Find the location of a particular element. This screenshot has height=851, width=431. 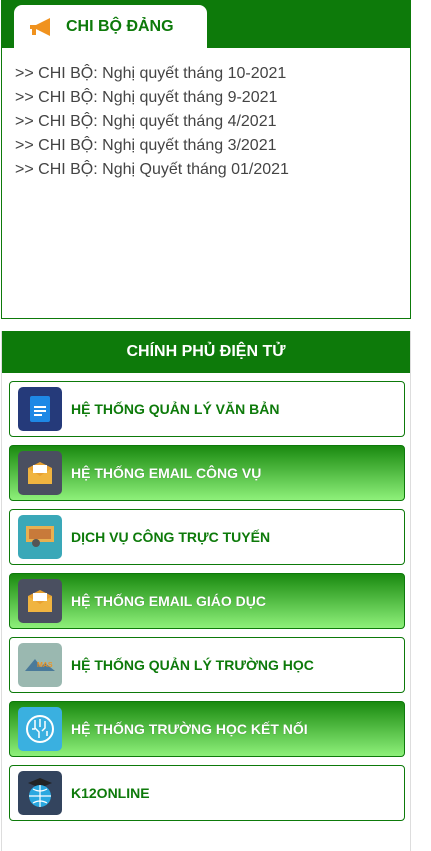

link-connected-school: HỆ THỐNG TRƯỜNG HỌC KẾT NỐI is located at coordinates (207, 729).